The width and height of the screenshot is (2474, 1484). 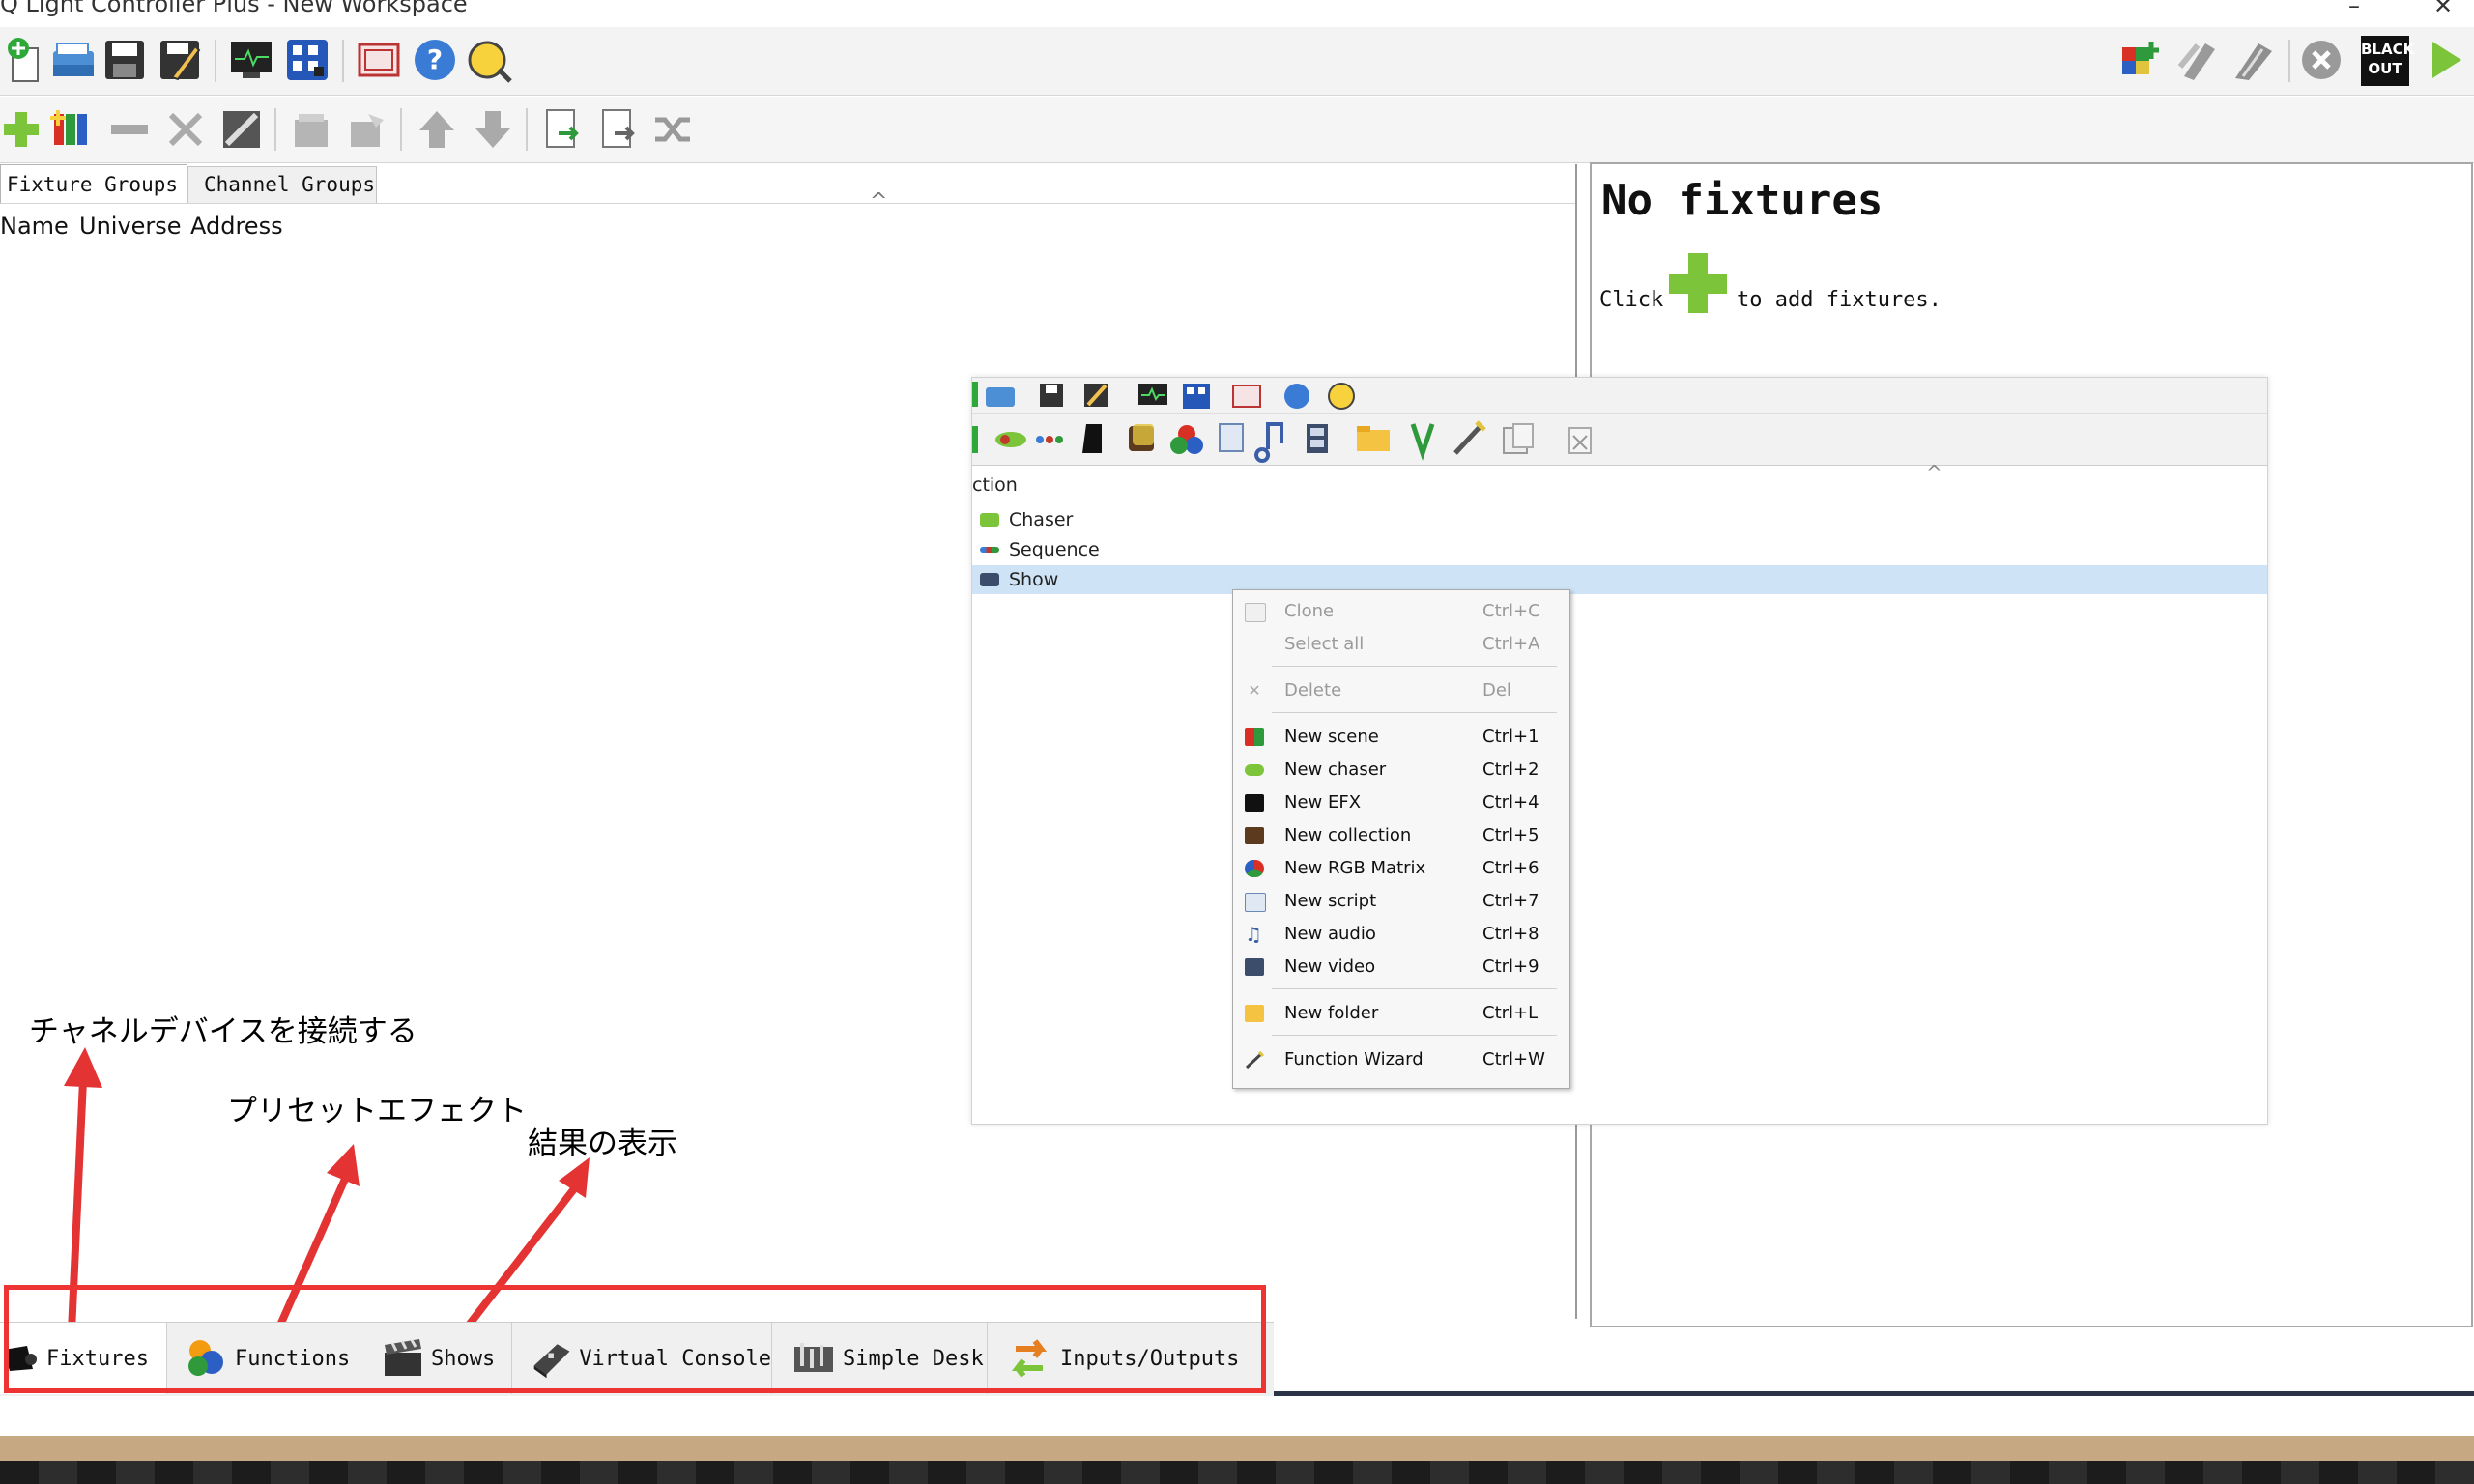 I want to click on tab-virtual-console: Virtual Console, so click(x=642, y=1358).